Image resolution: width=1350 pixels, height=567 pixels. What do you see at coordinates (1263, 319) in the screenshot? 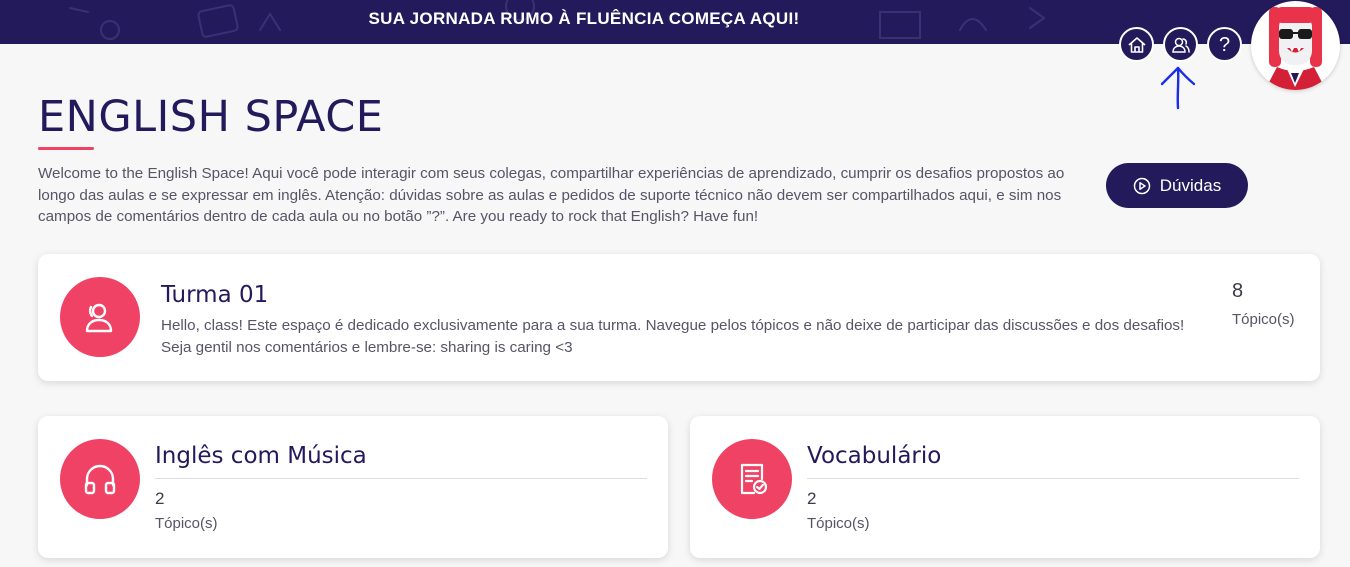
I see `turma-topic-count-label: Tópico(s)` at bounding box center [1263, 319].